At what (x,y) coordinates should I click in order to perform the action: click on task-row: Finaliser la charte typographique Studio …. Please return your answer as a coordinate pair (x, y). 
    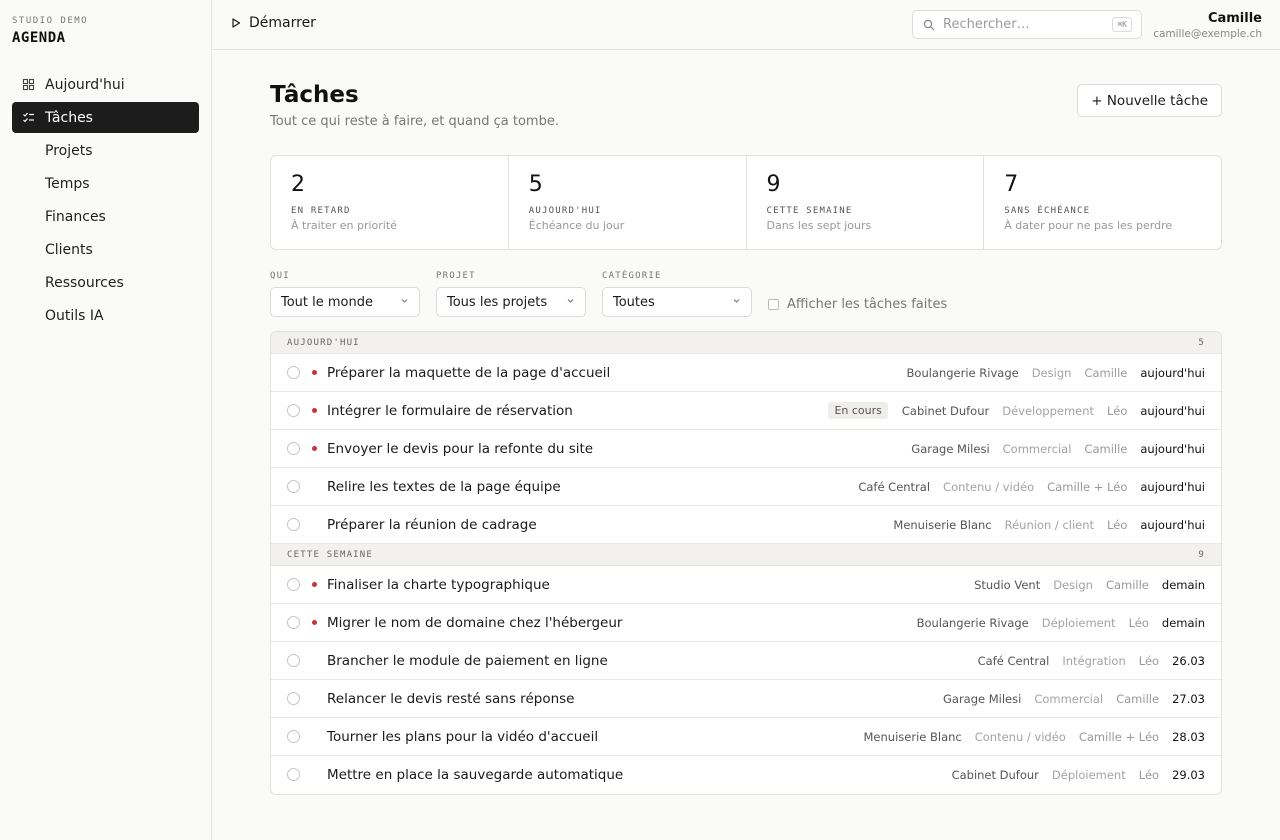
    Looking at the image, I should click on (746, 585).